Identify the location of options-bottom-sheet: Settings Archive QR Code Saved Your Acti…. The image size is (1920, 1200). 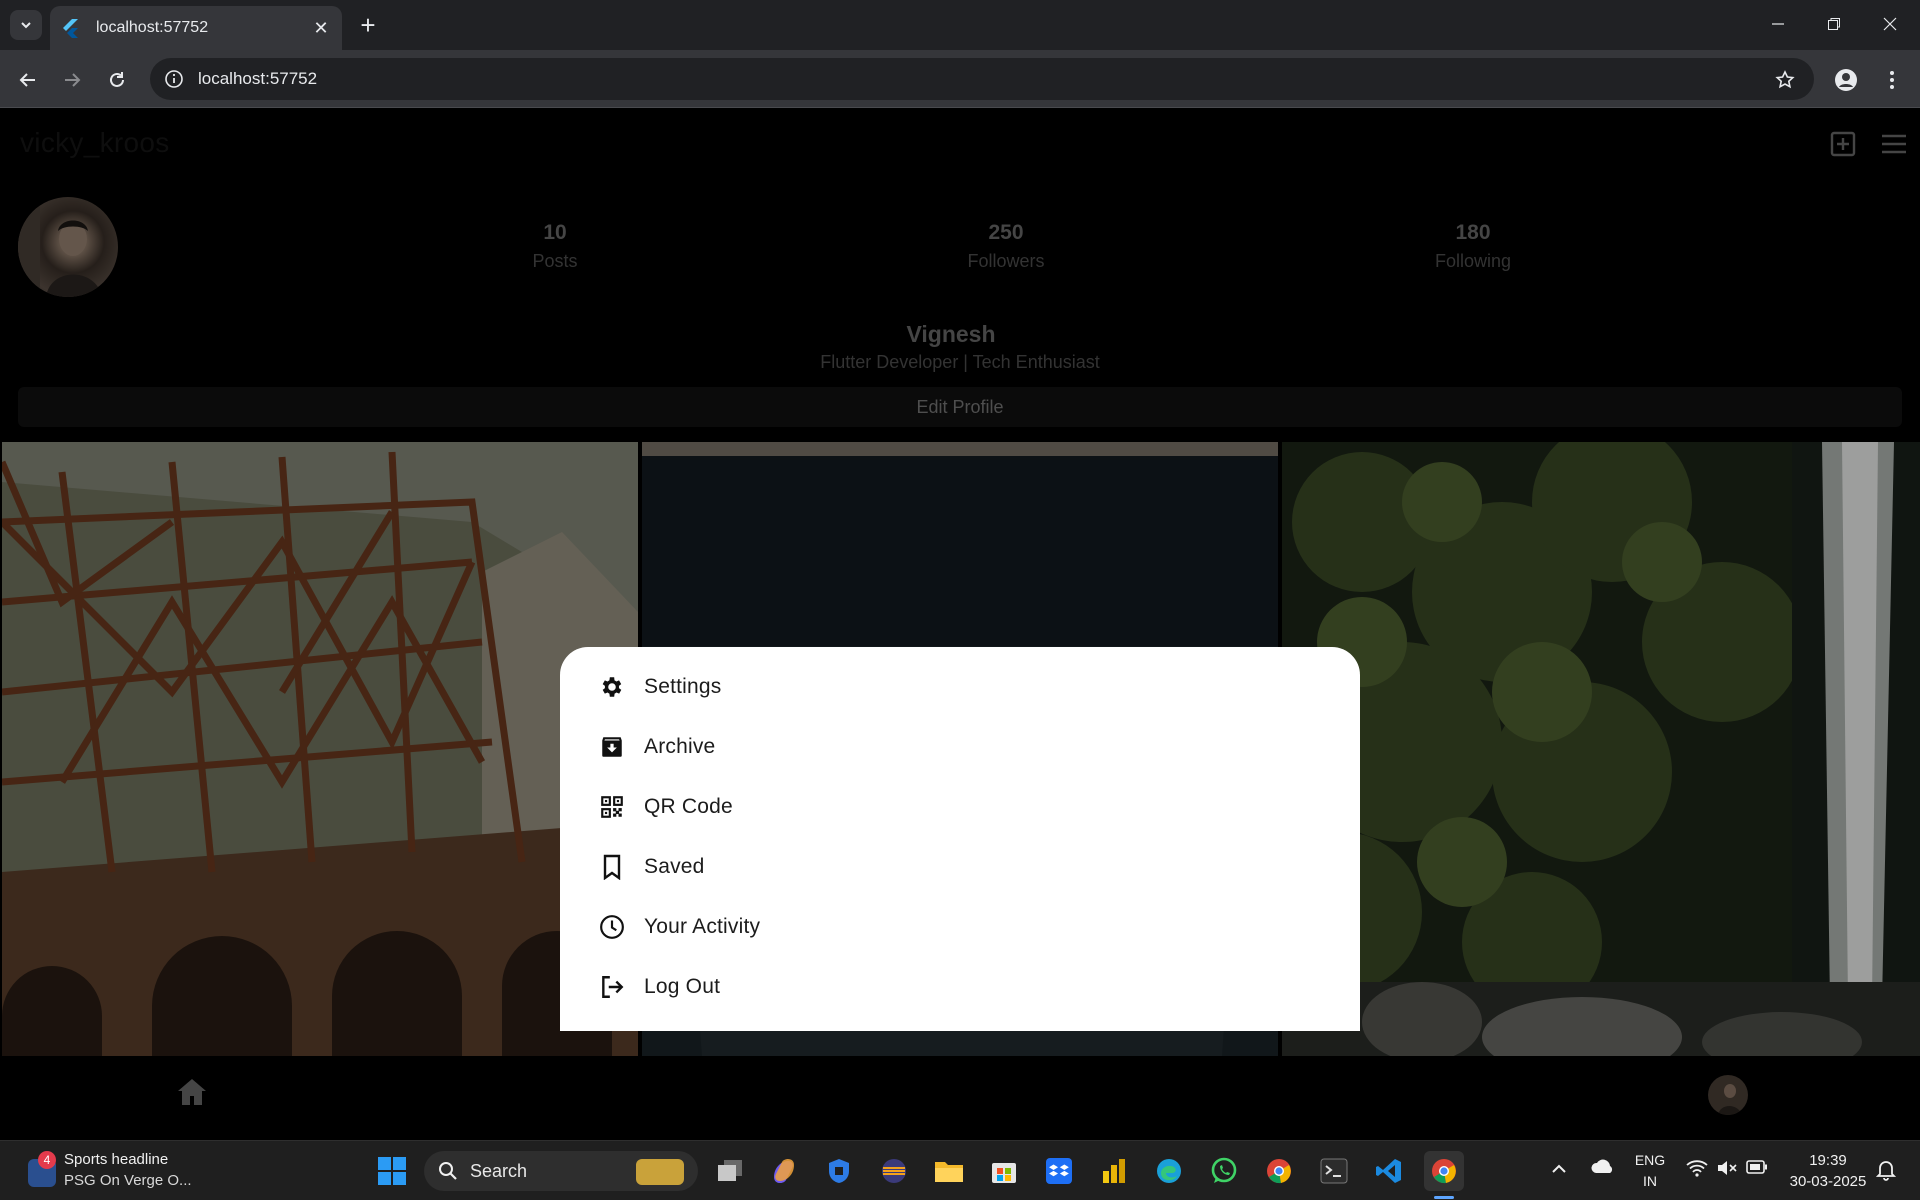
(960, 839).